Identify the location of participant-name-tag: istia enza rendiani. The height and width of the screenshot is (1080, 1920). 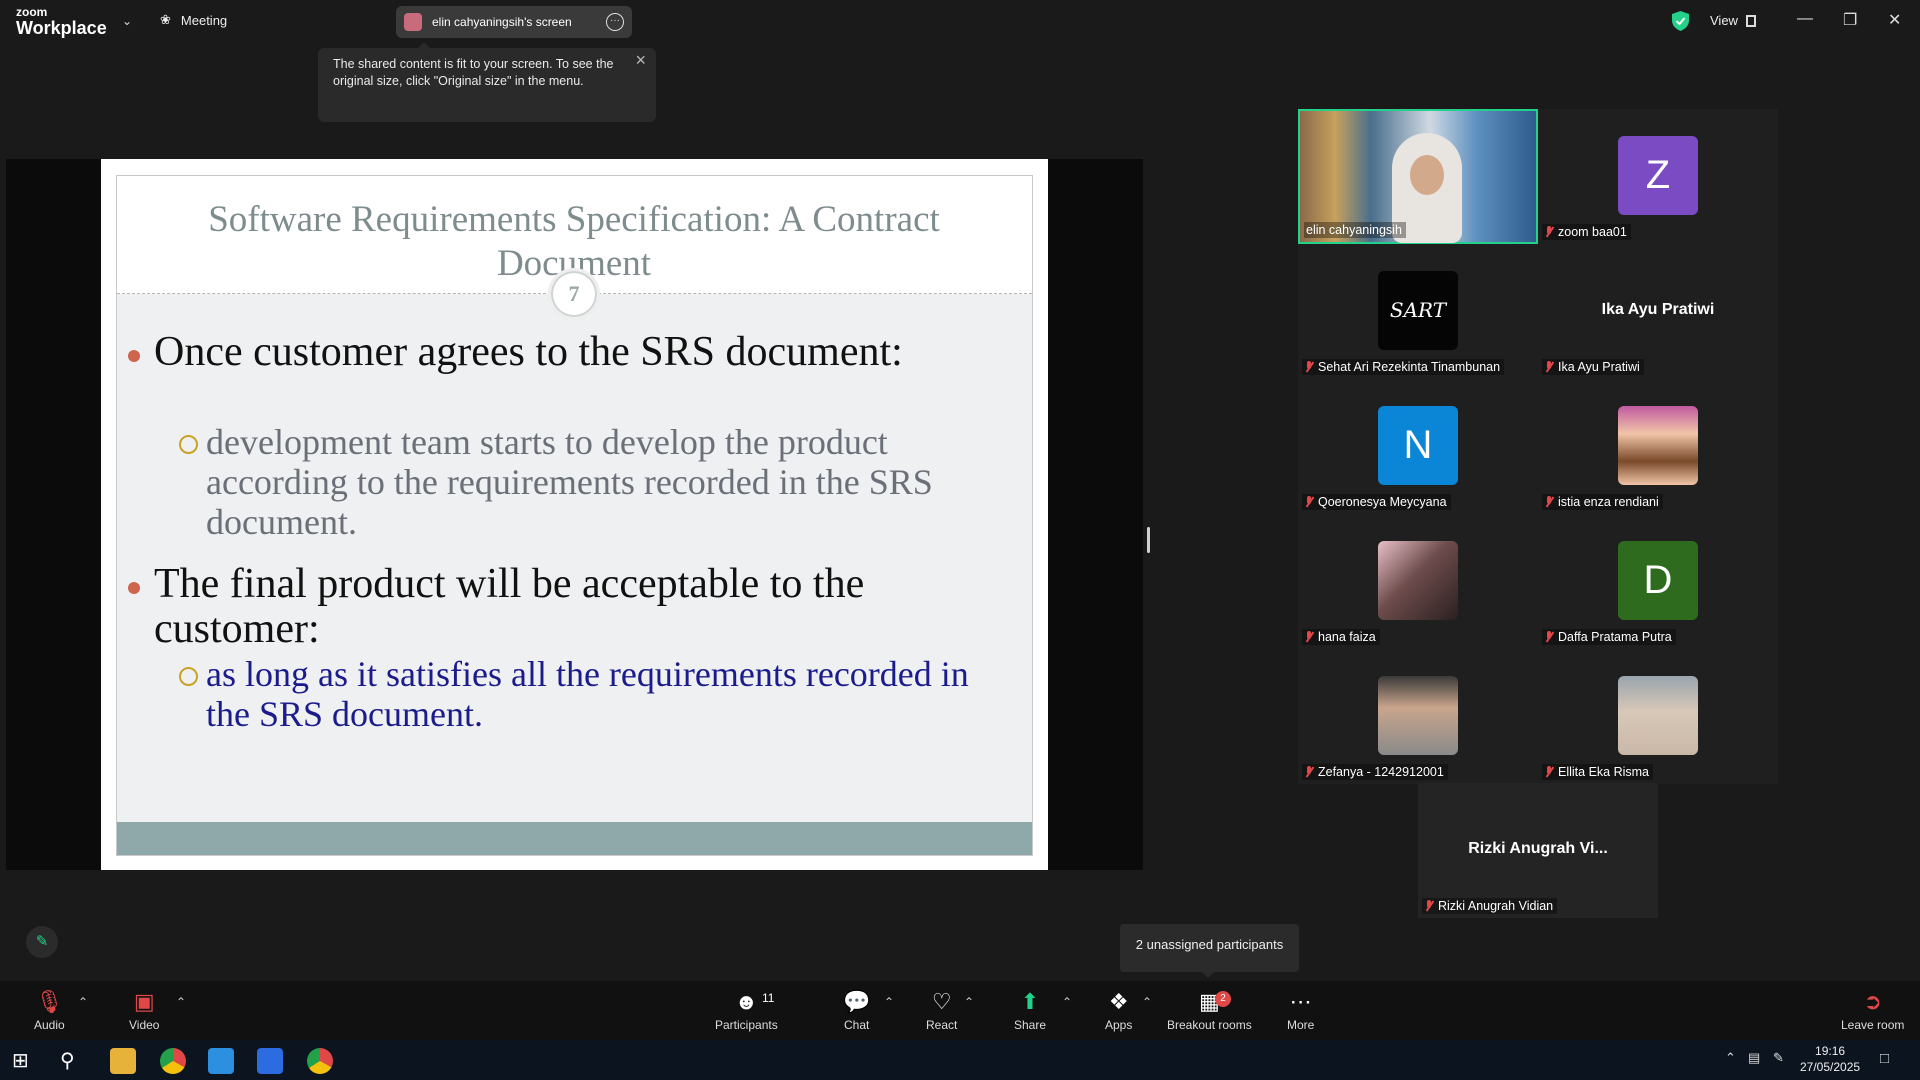
(1602, 502).